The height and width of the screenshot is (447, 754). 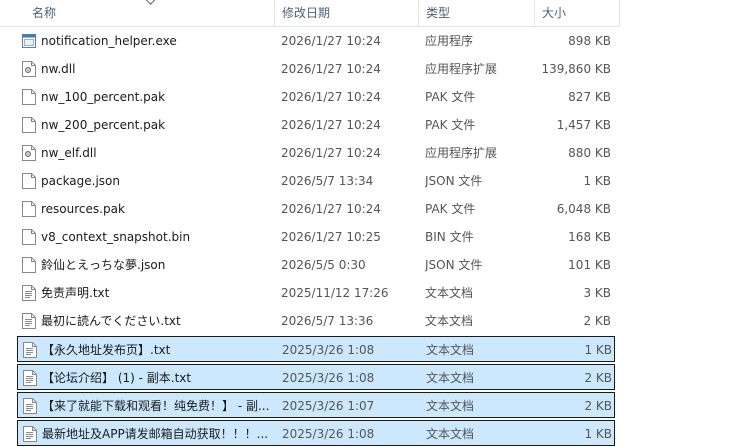 What do you see at coordinates (323, 265) in the screenshot?
I see `file-modified-date: 2026/5/5 0:30` at bounding box center [323, 265].